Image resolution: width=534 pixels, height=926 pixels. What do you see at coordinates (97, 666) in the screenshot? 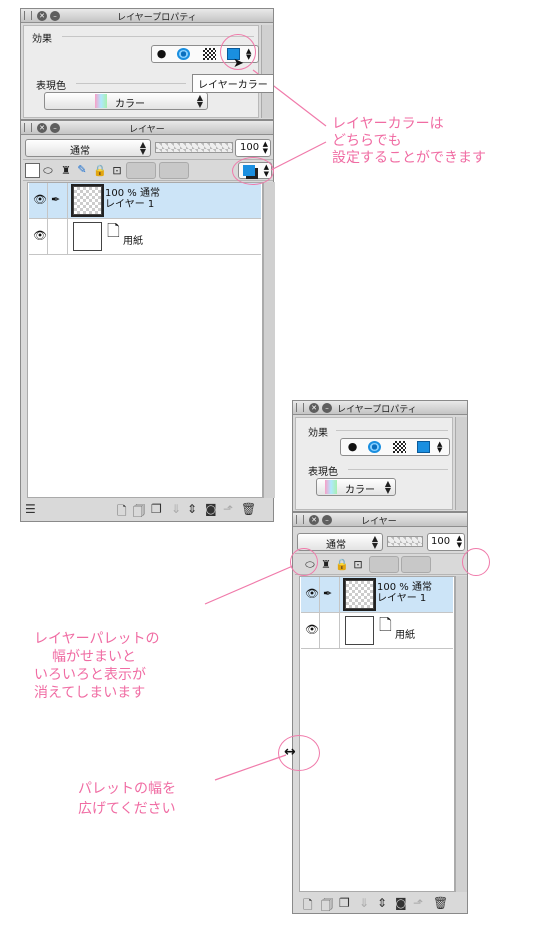
I see `annotation-middle: レイヤーパレットの 幅がせまいと いろいろと表示が 消えてしまいます` at bounding box center [97, 666].